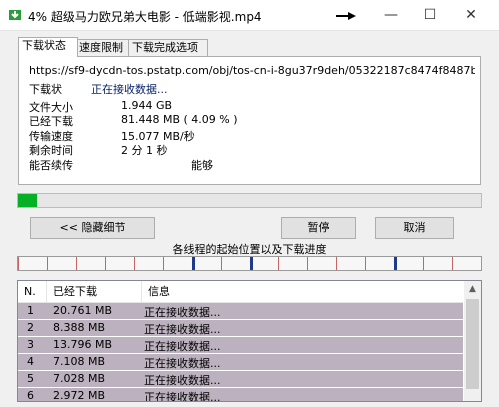  What do you see at coordinates (144, 150) in the screenshot?
I see `remaining-value: 2 分 1 秒` at bounding box center [144, 150].